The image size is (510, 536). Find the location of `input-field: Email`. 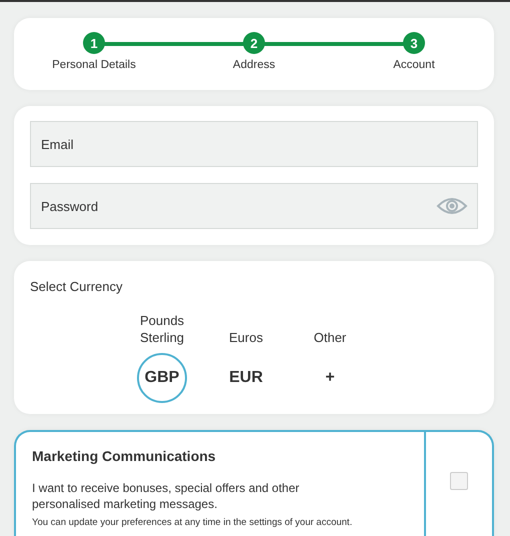

input-field: Email is located at coordinates (254, 144).